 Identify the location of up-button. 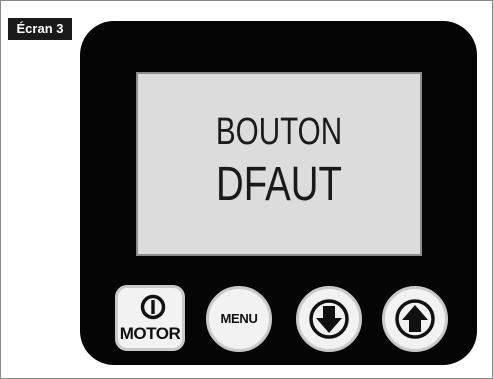
(415, 319).